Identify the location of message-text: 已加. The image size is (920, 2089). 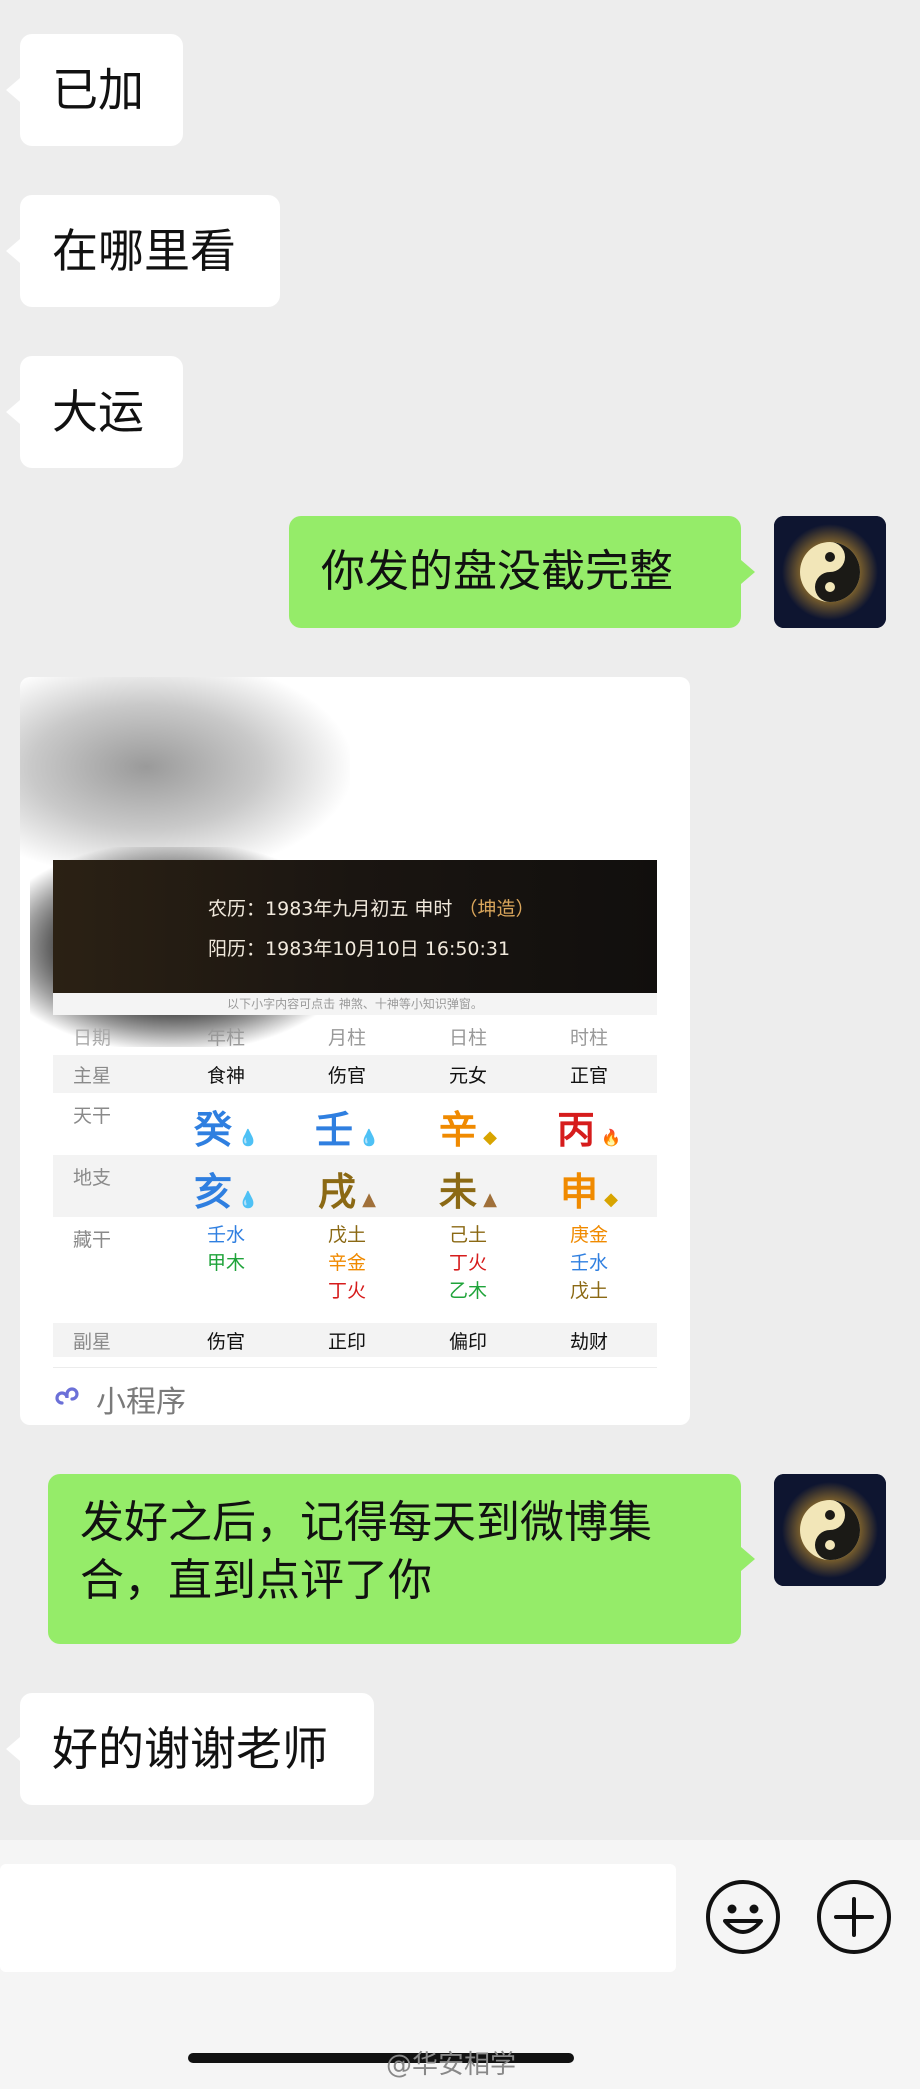
(98, 90).